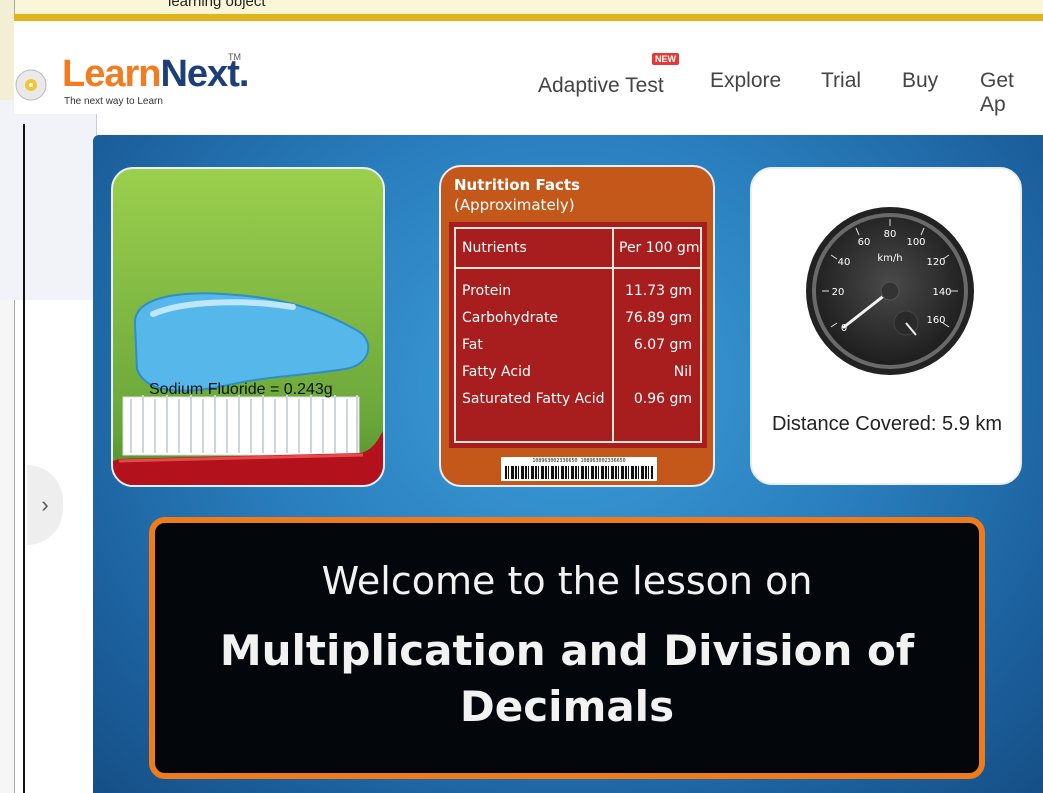  I want to click on nutrition-title: Nutrition Facts (Approximately), so click(517, 195).